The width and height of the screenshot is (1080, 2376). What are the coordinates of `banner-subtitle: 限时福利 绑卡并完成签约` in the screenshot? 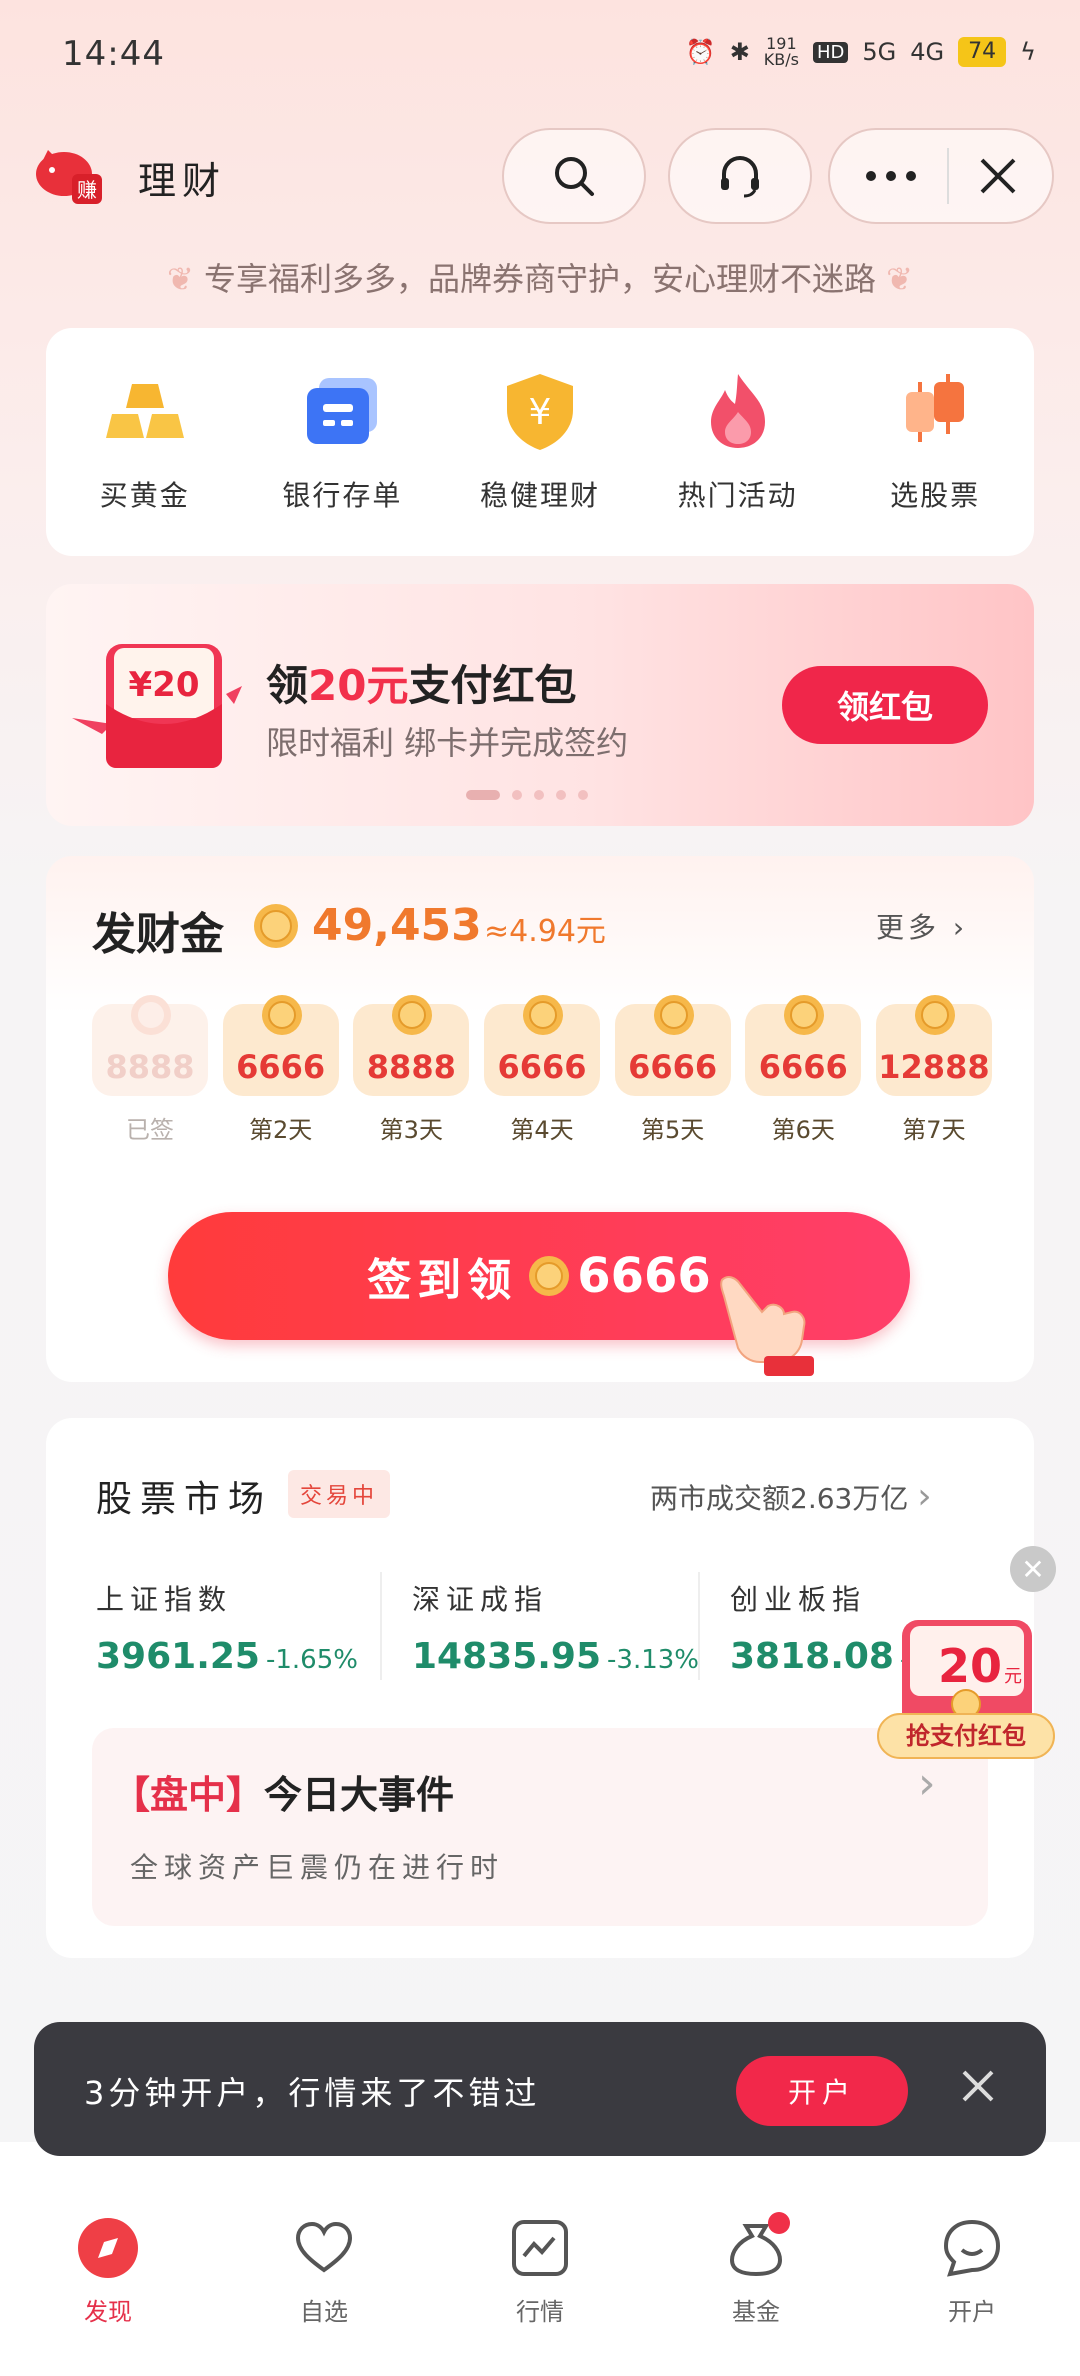 It's located at (447, 743).